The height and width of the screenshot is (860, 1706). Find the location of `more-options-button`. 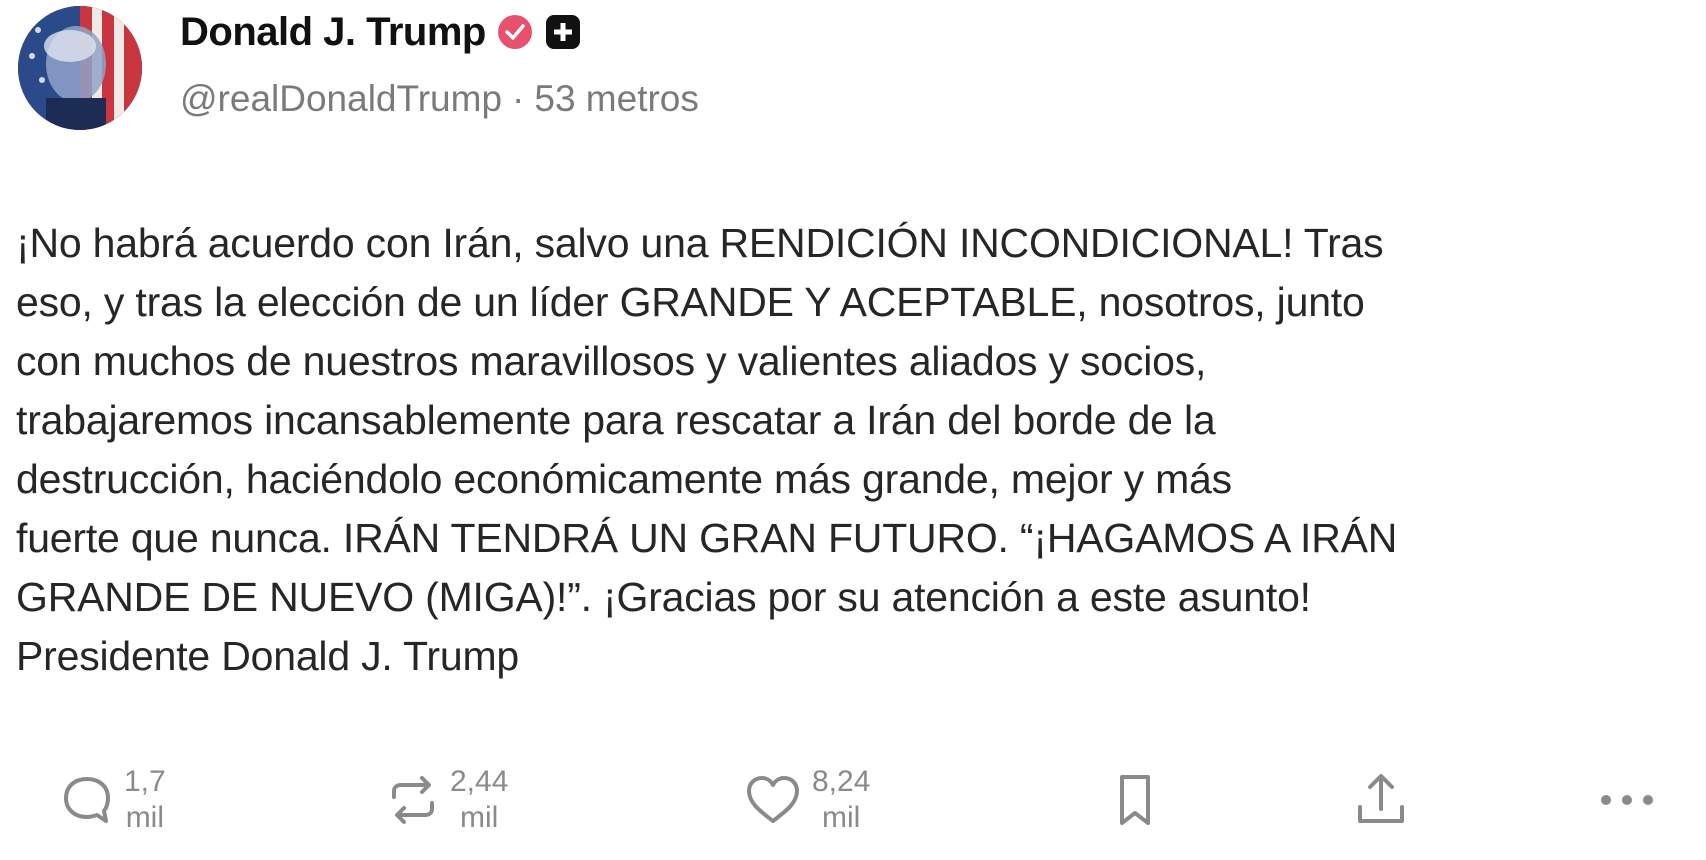

more-options-button is located at coordinates (1627, 800).